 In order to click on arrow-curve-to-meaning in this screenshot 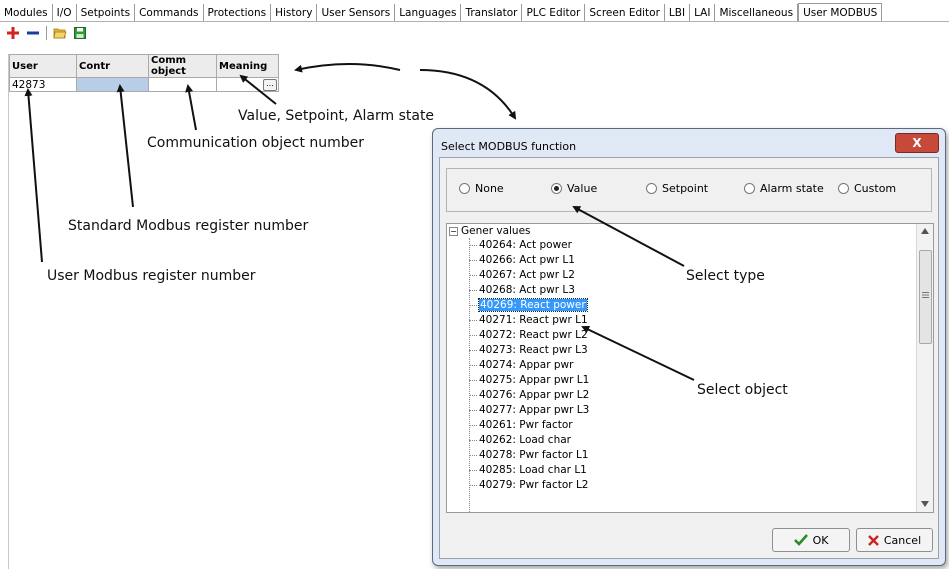, I will do `click(347, 68)`.